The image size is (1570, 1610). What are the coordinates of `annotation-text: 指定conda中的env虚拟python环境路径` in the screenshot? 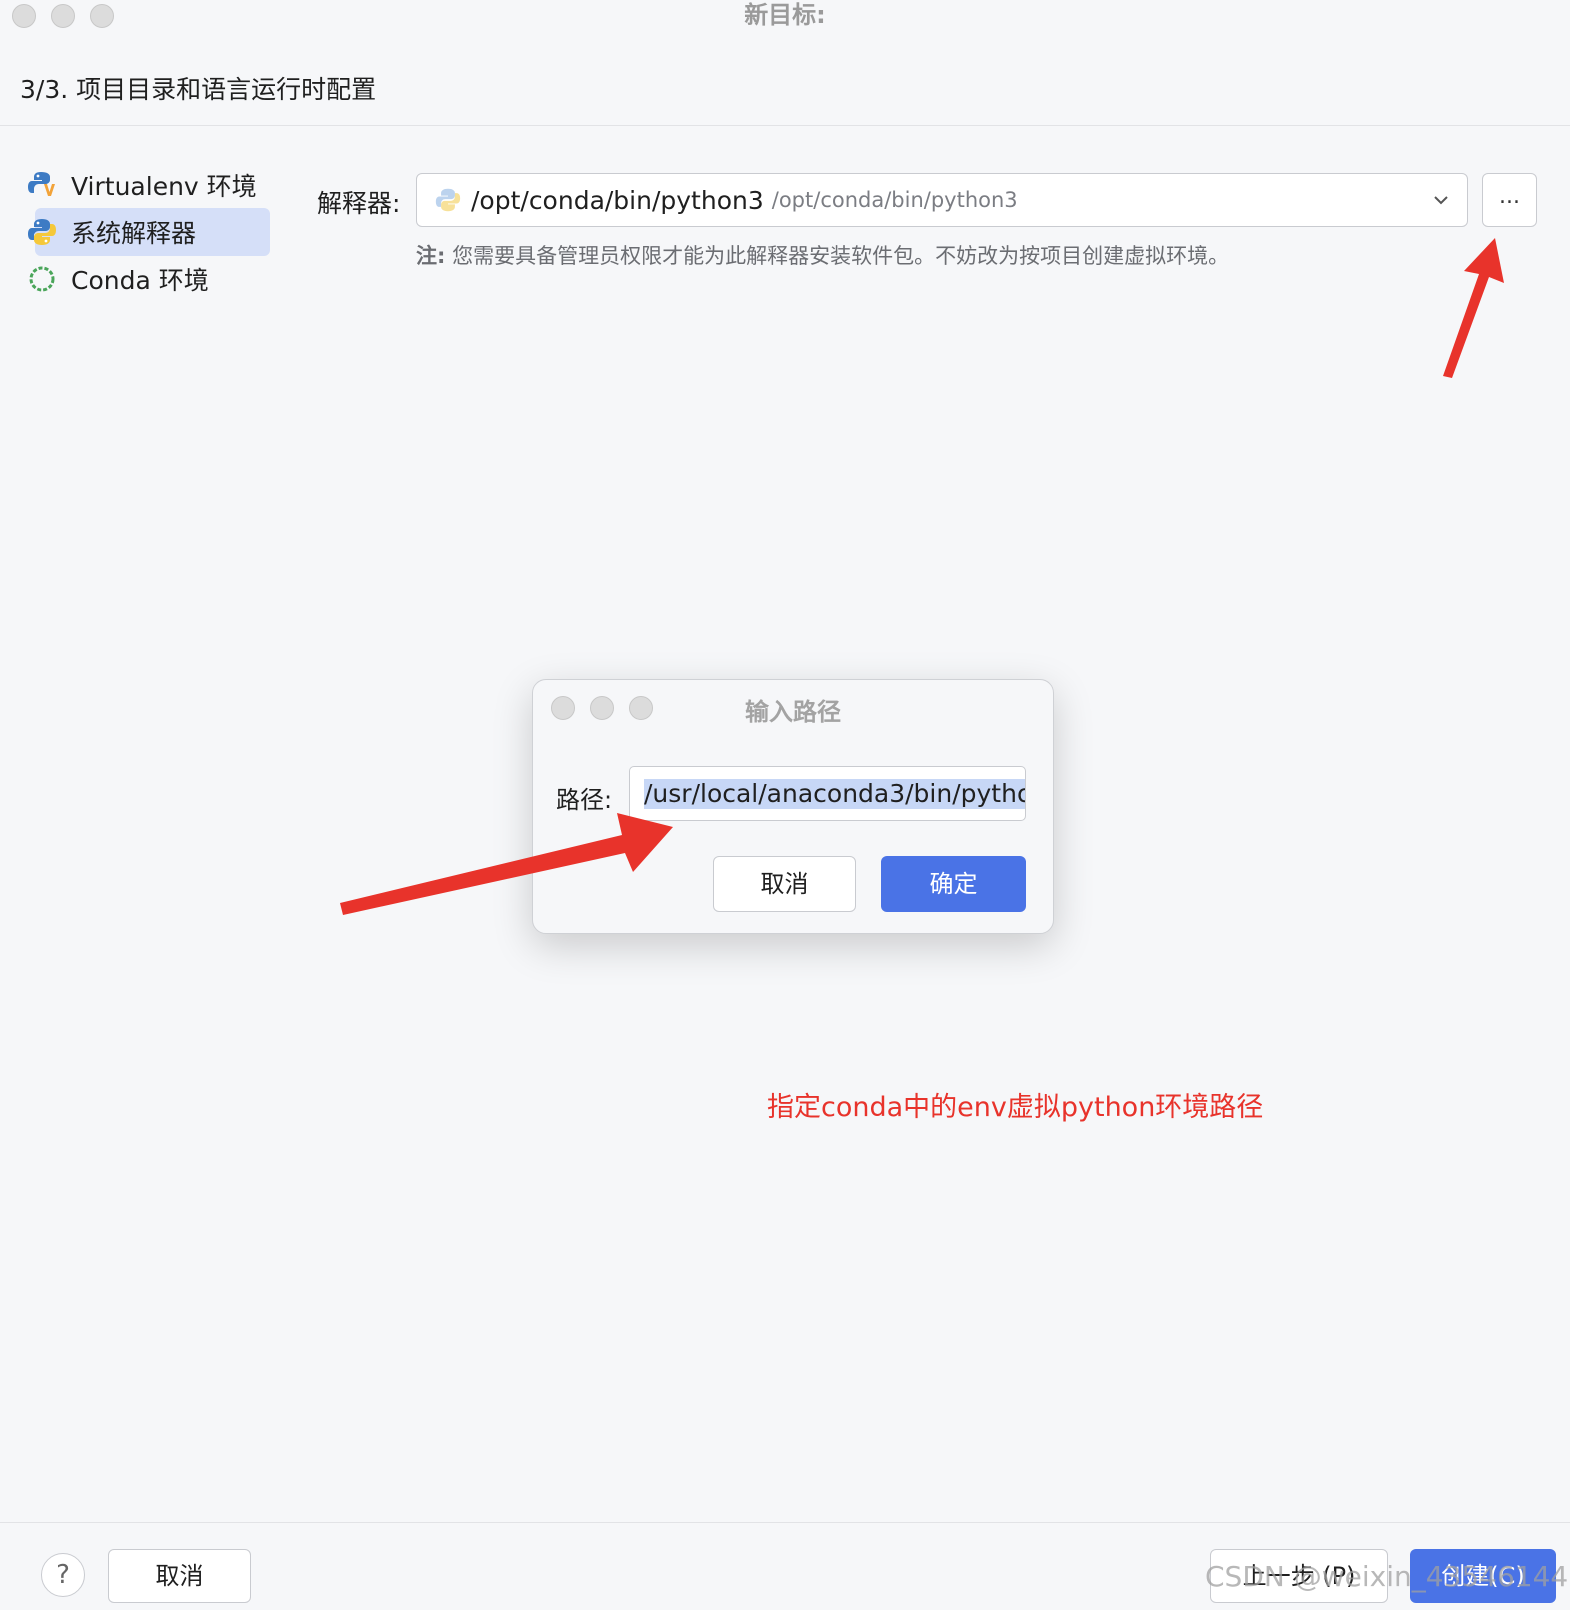 It's located at (1015, 1107).